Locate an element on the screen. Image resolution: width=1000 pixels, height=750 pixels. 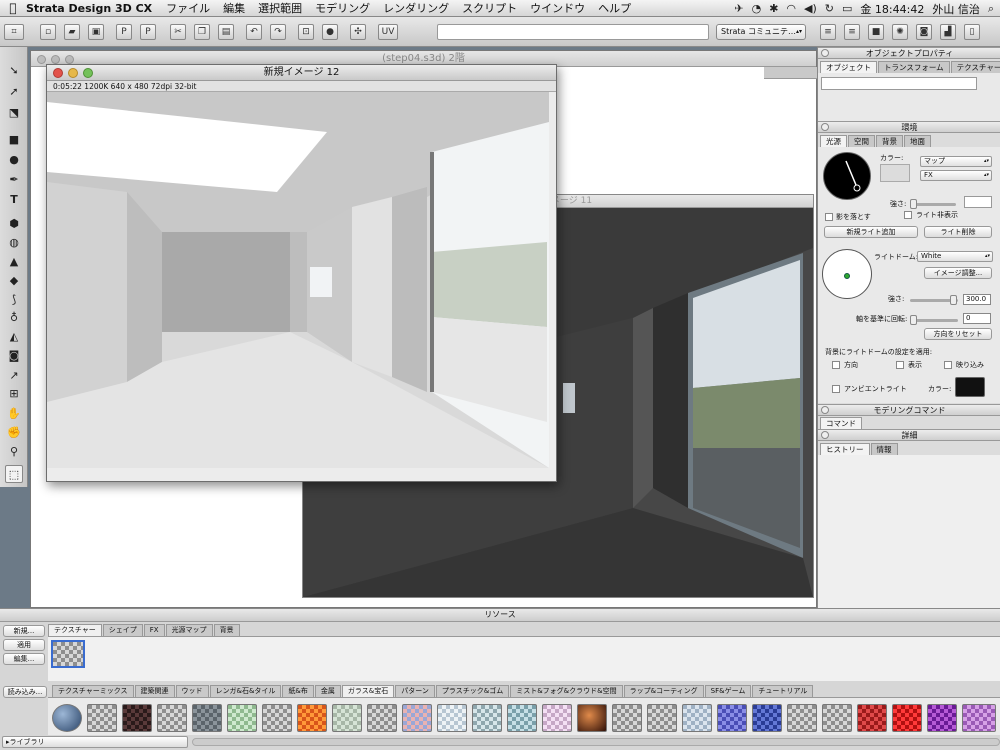
app-name-menu: Strata Design 3D CX is located at coordinates (89, 8).